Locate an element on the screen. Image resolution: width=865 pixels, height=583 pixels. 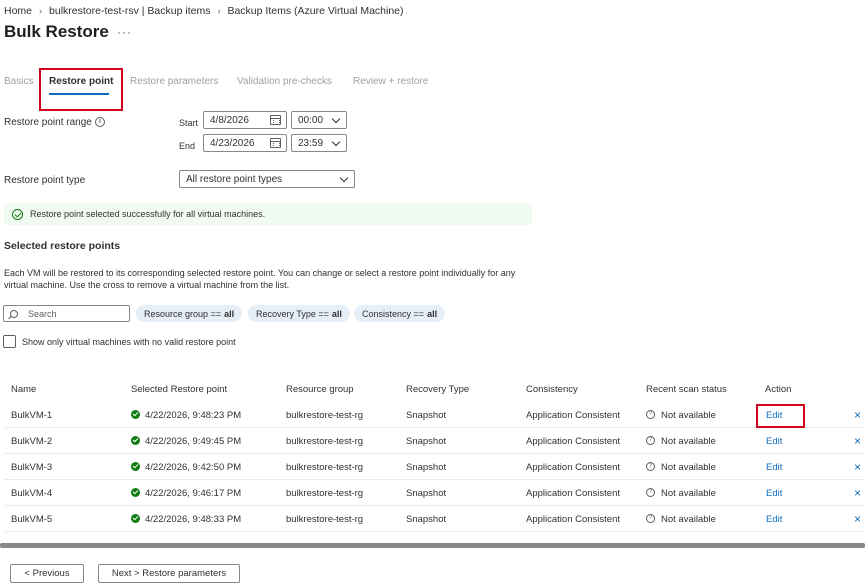
tab-restore-parameters: Restore parameters is located at coordinates (174, 81).